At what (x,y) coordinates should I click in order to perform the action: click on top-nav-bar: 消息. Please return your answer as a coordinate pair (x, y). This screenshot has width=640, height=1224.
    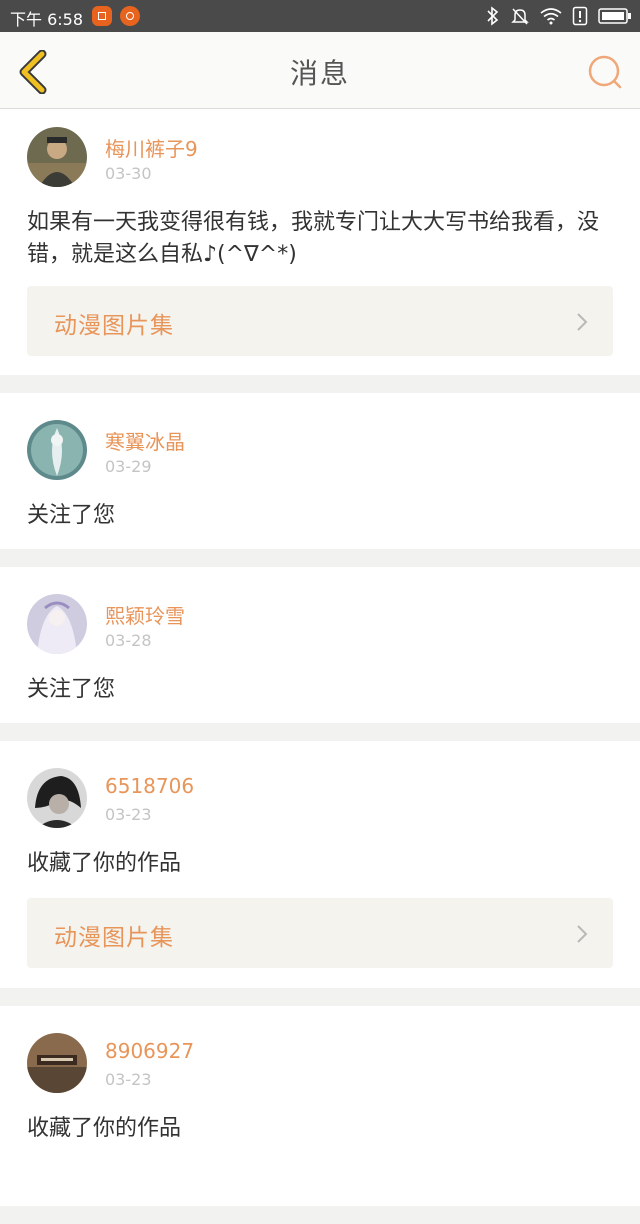
    Looking at the image, I should click on (320, 70).